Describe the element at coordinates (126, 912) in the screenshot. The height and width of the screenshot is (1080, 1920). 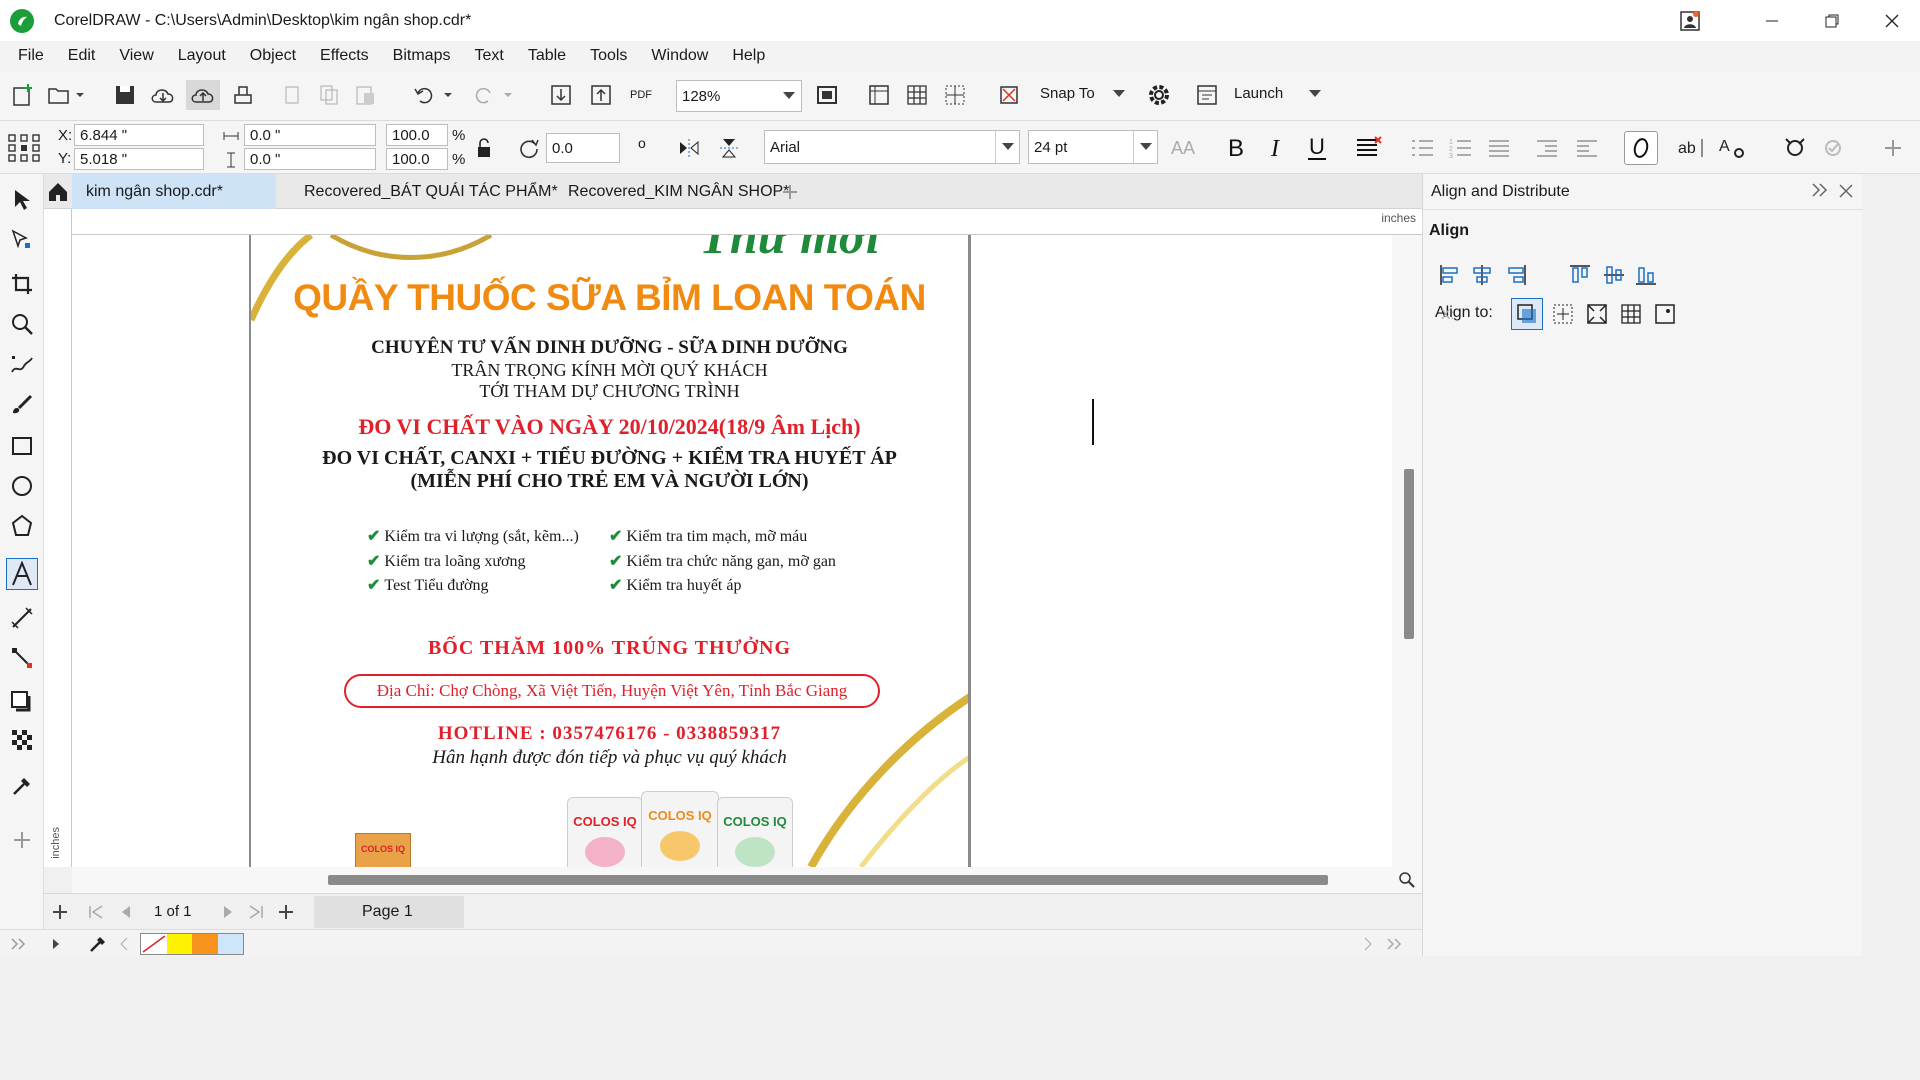
I see `previous-page-icon` at that location.